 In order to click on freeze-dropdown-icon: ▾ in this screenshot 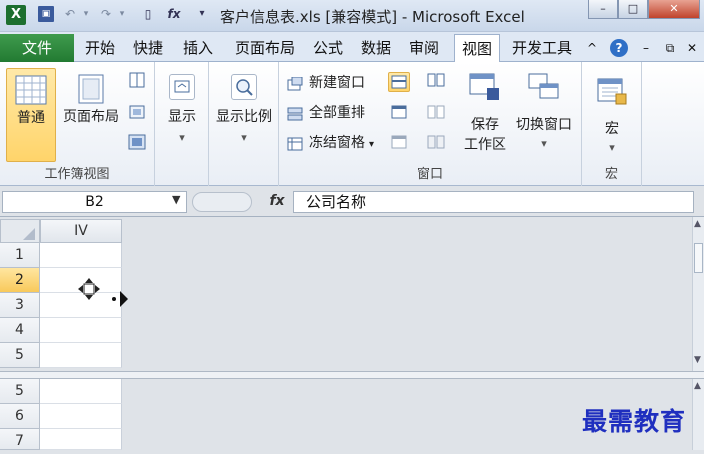, I will do `click(372, 144)`.